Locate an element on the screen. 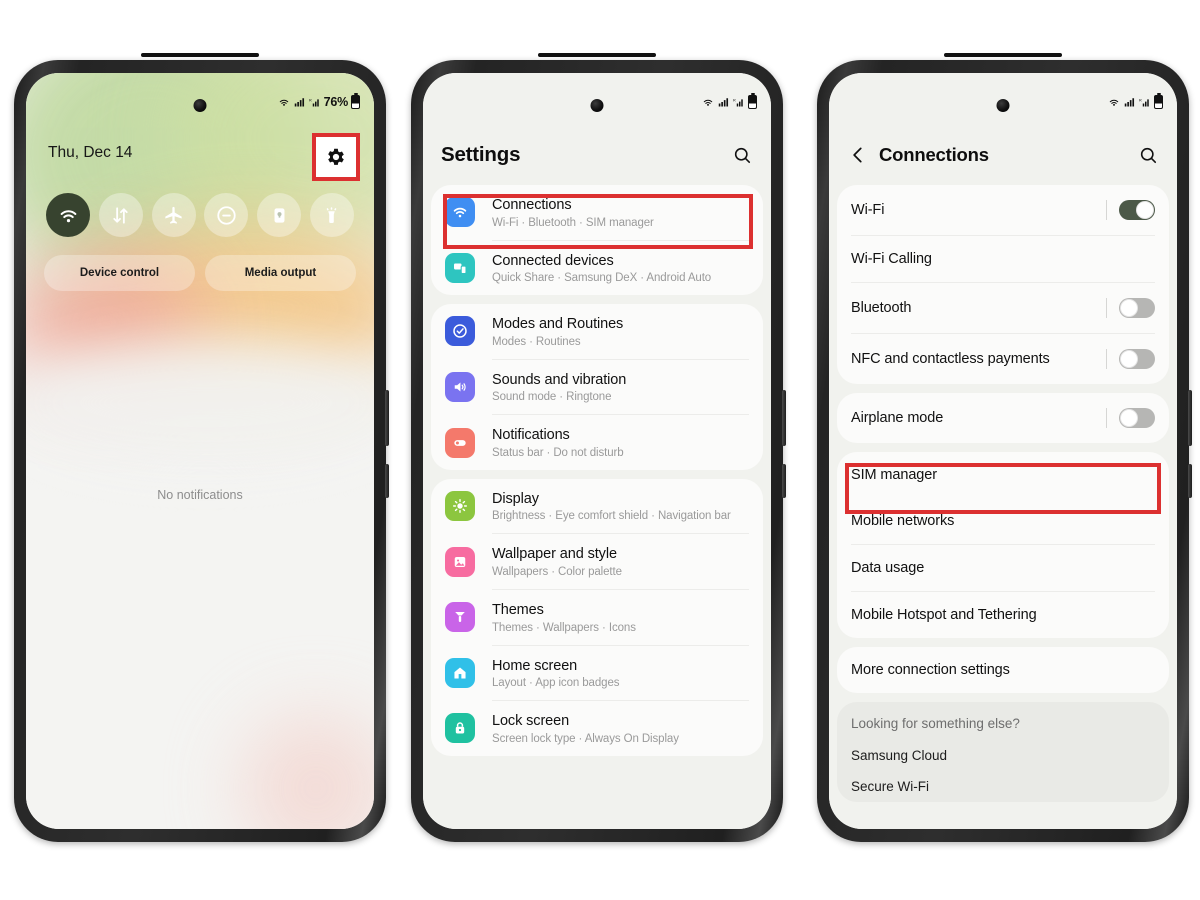 This screenshot has height=900, width=1200. lock-icon is located at coordinates (460, 728).